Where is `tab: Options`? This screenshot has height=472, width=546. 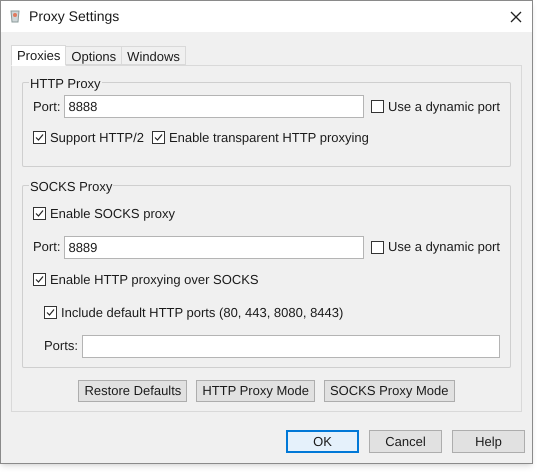 tab: Options is located at coordinates (94, 55).